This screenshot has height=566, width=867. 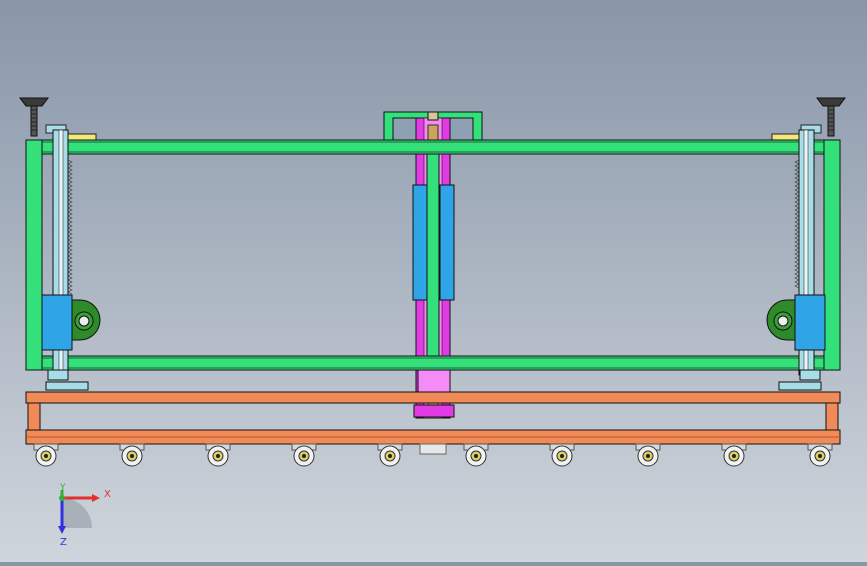 What do you see at coordinates (434, 411) in the screenshot?
I see `cylinder-base-block` at bounding box center [434, 411].